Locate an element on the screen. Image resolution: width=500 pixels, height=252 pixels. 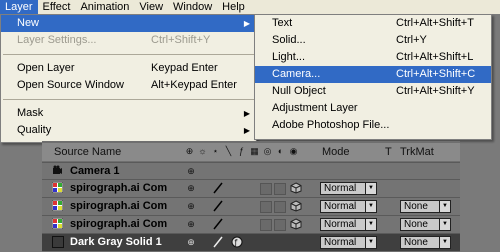
menubar-help: Help is located at coordinates (233, 7).